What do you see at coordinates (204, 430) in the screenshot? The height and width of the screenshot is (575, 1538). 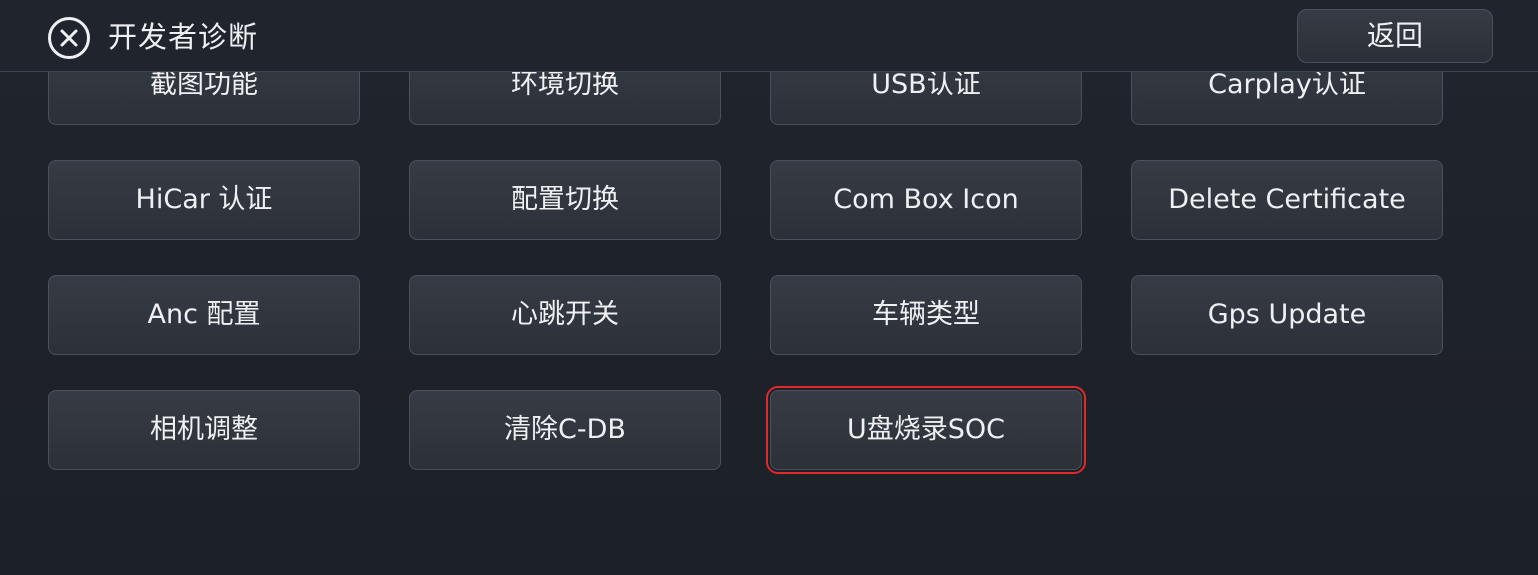 I see `function-button: 相机调整` at bounding box center [204, 430].